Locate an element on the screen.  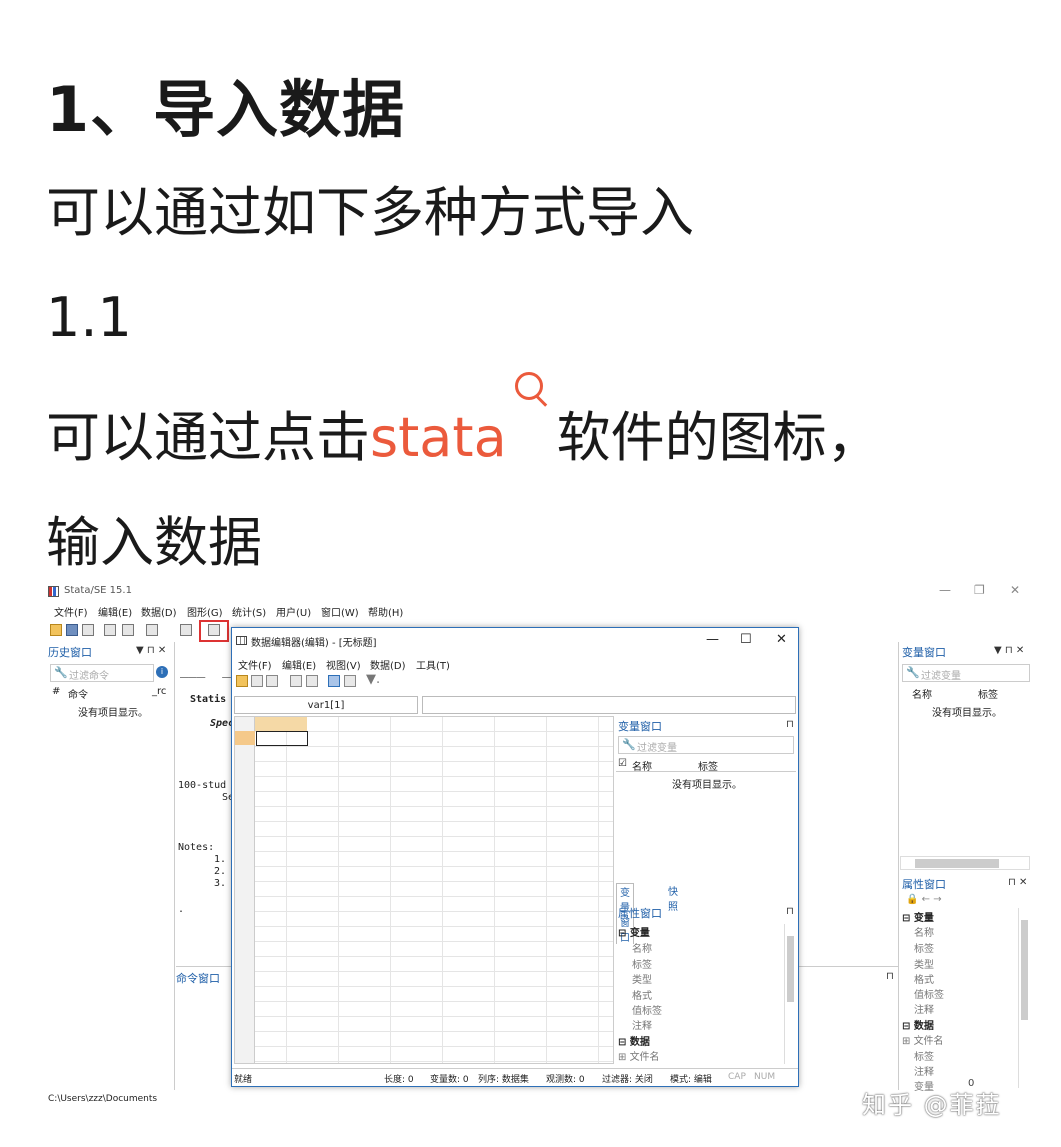
menu-user: 用户(U) is located at coordinates (293, 611).